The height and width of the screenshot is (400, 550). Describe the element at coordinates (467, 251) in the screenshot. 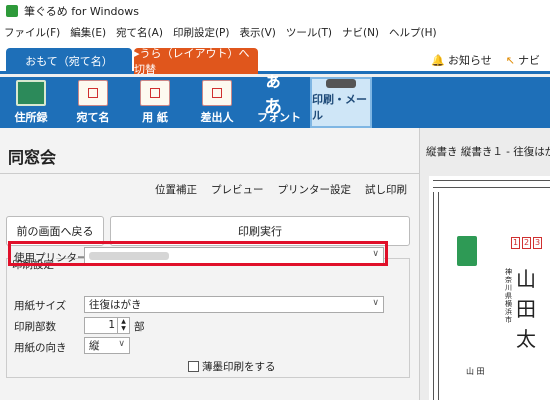

I see `flower-stamp-icon` at that location.